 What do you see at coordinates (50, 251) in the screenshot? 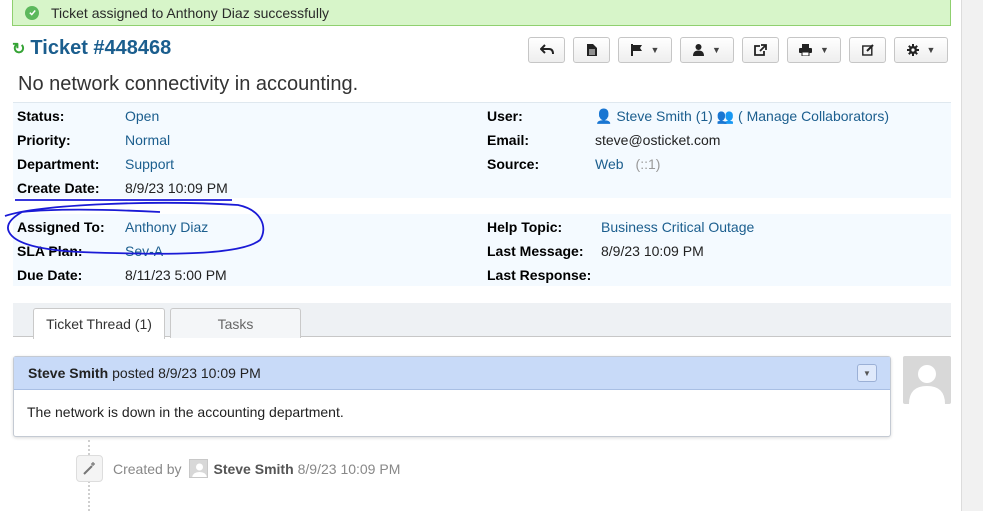
I see `sla-plan-label: SLA Plan:` at bounding box center [50, 251].